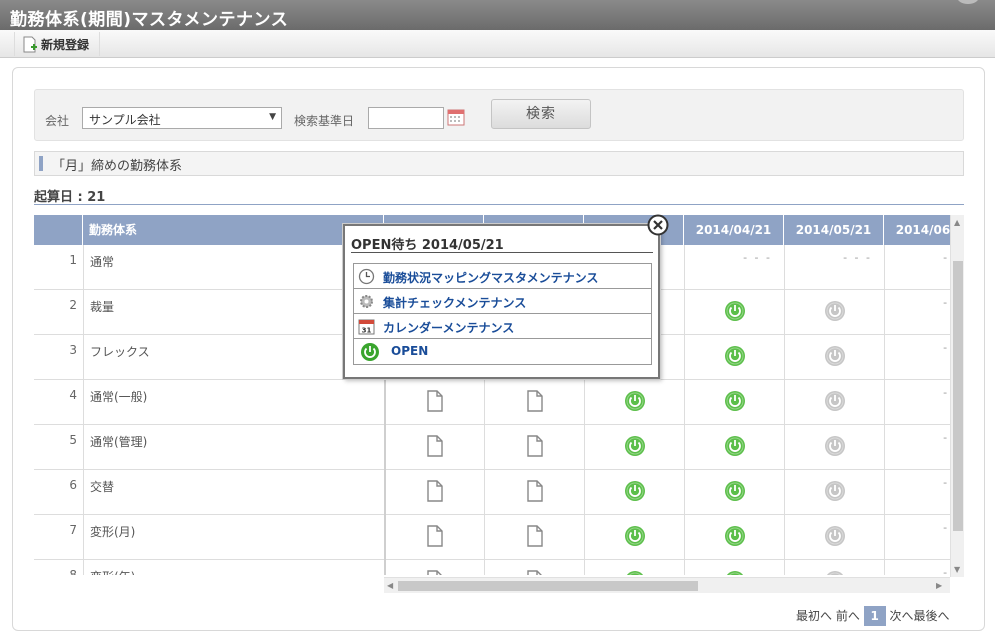  I want to click on popup-item-aggregate-check: 集計チェックメンテナンス, so click(502, 301).